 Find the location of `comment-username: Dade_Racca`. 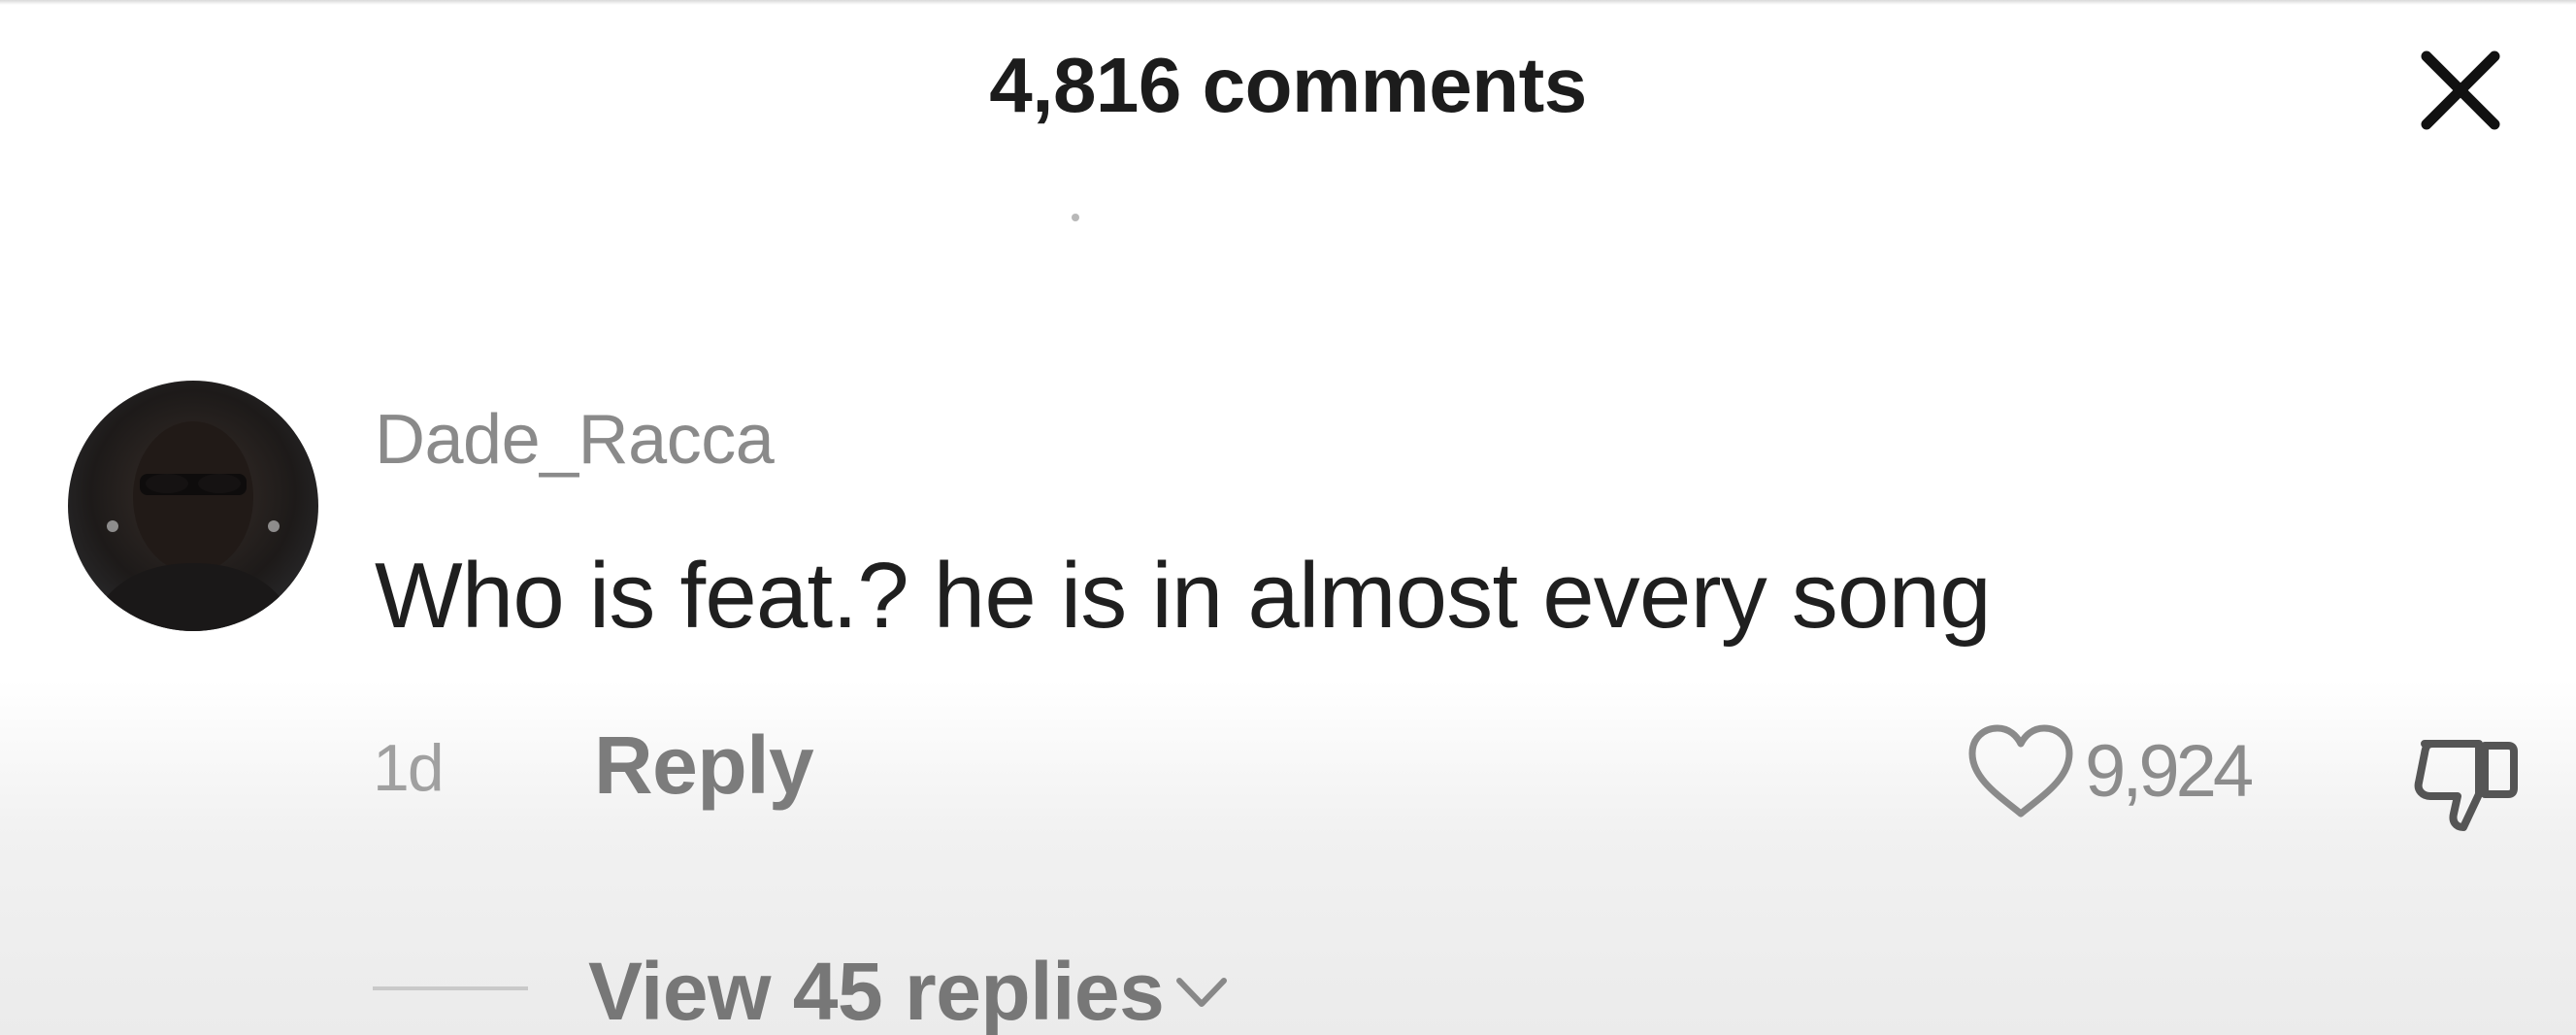

comment-username: Dade_Racca is located at coordinates (575, 440).